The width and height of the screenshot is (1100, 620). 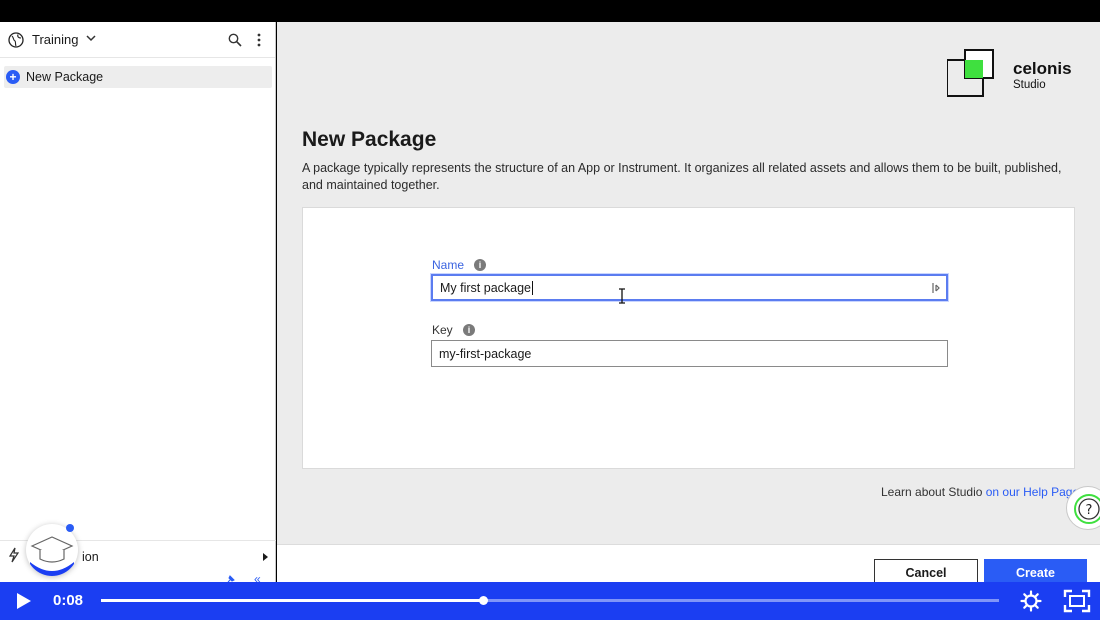 I want to click on video-player-controls: 0:08, so click(x=550, y=601).